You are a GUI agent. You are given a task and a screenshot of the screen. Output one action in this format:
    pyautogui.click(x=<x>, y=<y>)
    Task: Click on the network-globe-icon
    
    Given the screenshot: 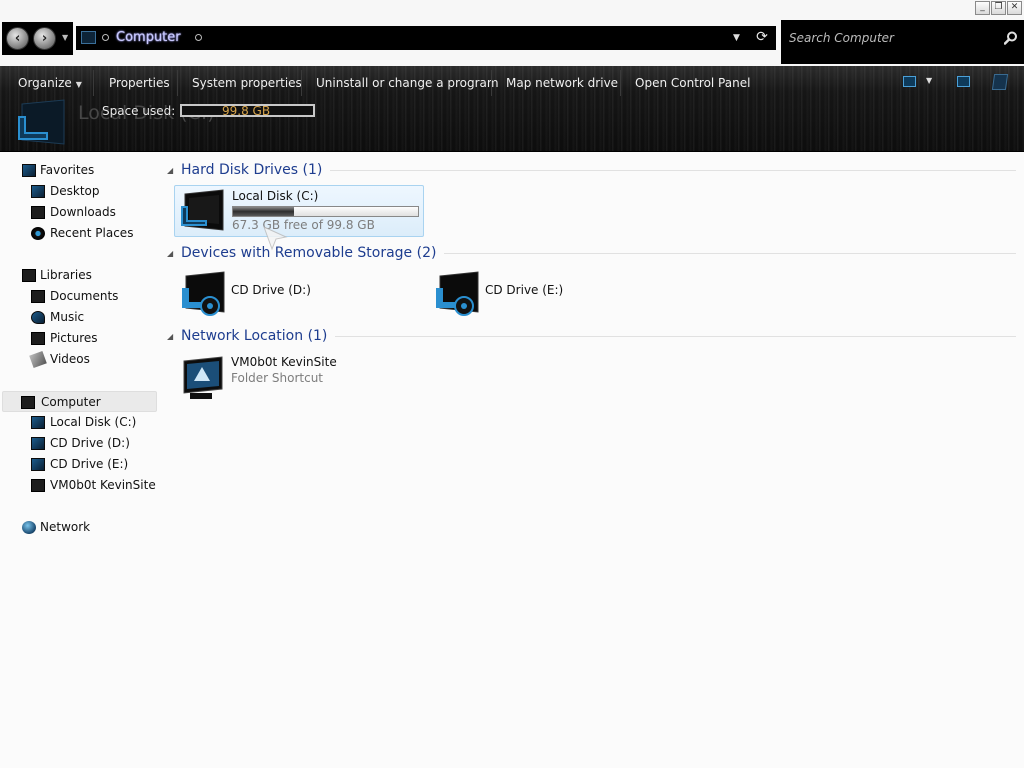 What is the action you would take?
    pyautogui.click(x=29, y=527)
    